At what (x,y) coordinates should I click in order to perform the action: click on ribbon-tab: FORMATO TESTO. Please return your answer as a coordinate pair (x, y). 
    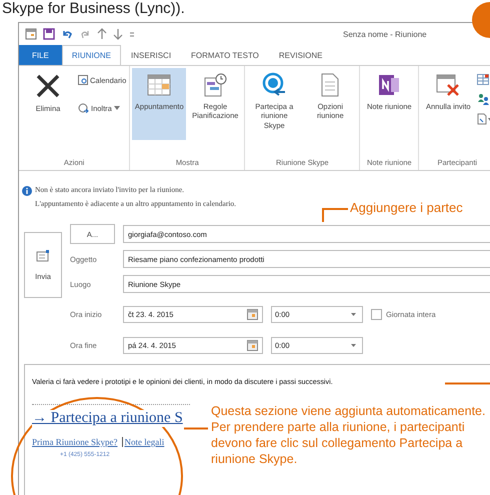
    Looking at the image, I should click on (225, 55).